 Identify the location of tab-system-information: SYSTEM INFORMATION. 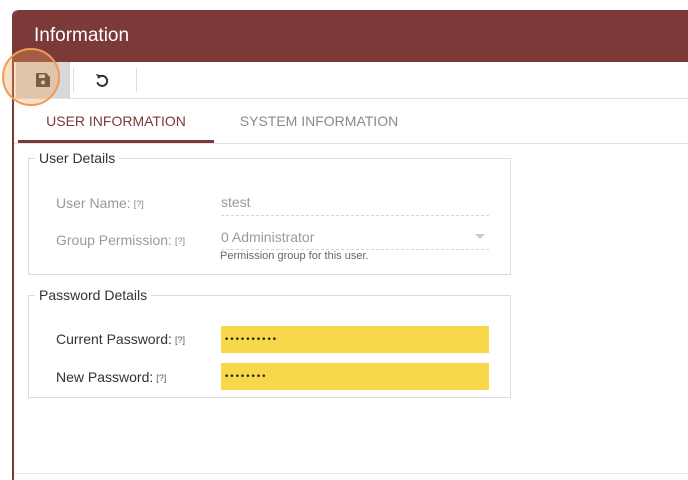
(319, 121).